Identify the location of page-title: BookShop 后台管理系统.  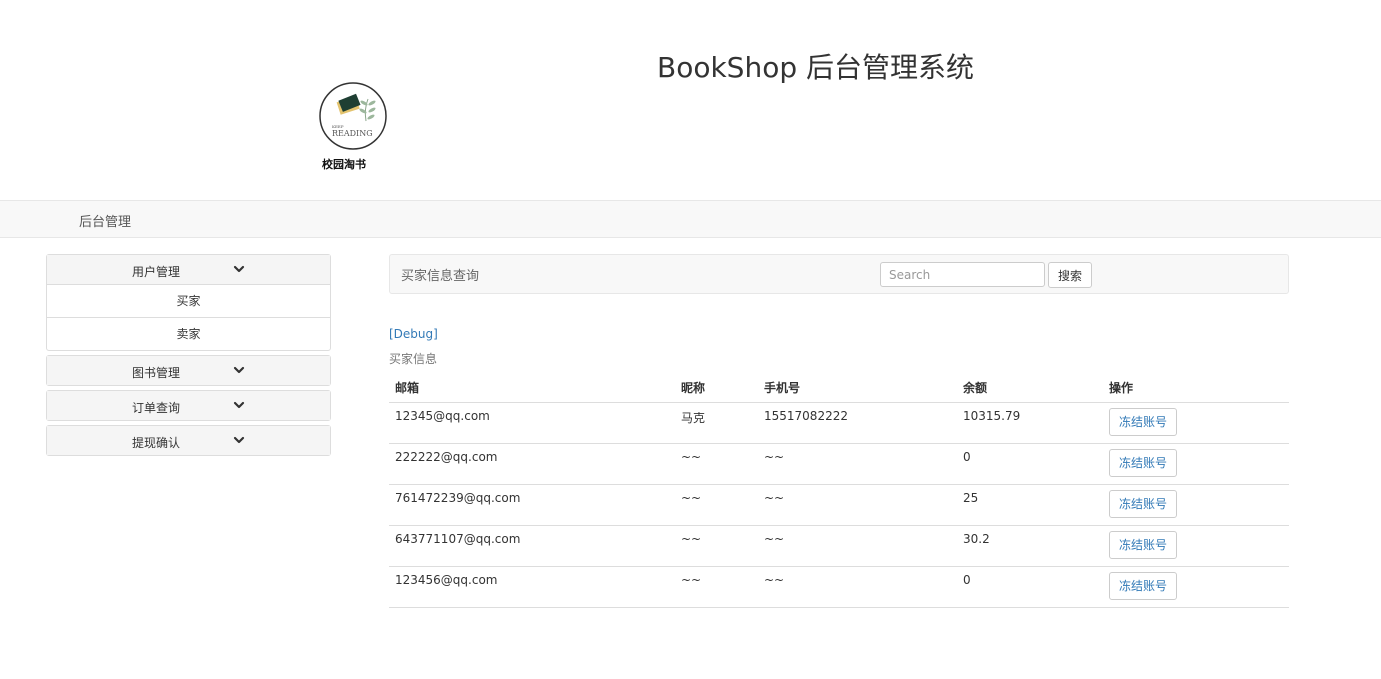
(816, 67).